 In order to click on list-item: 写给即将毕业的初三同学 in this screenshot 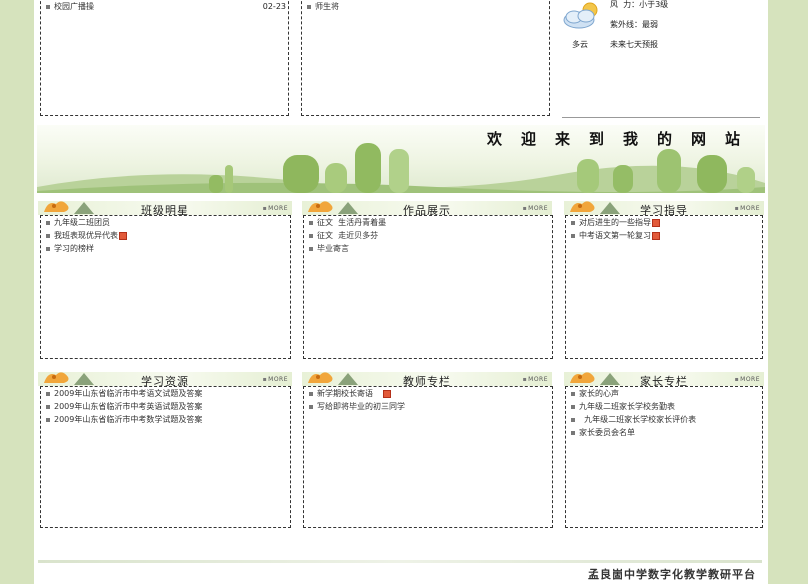, I will do `click(357, 407)`.